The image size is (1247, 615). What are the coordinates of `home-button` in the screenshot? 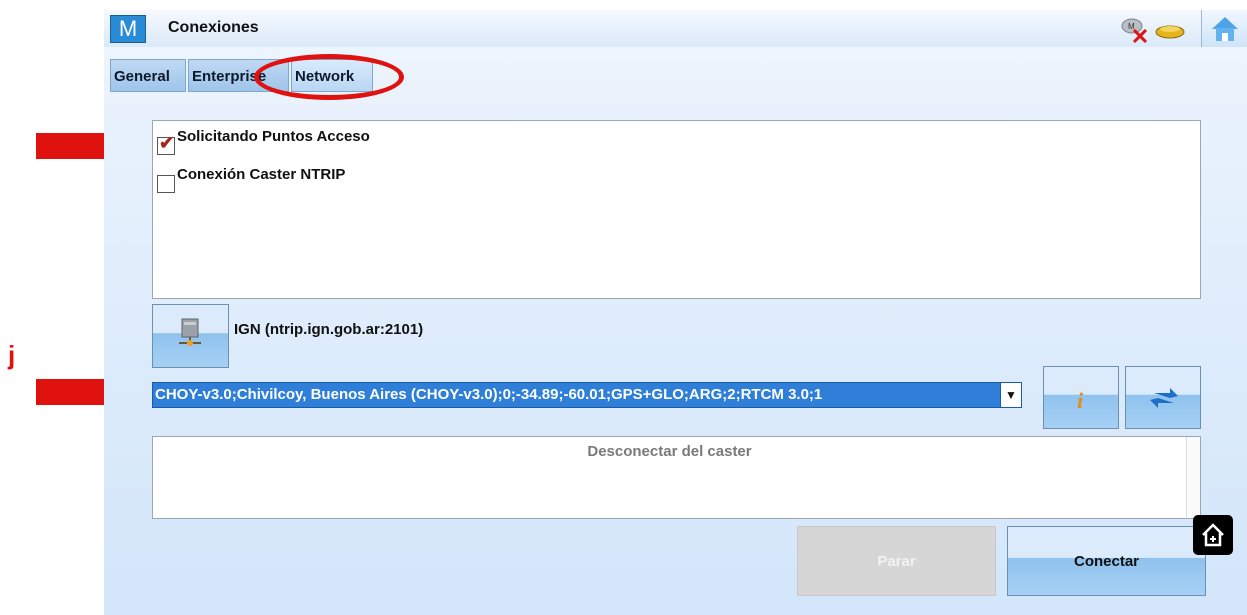 It's located at (1224, 28).